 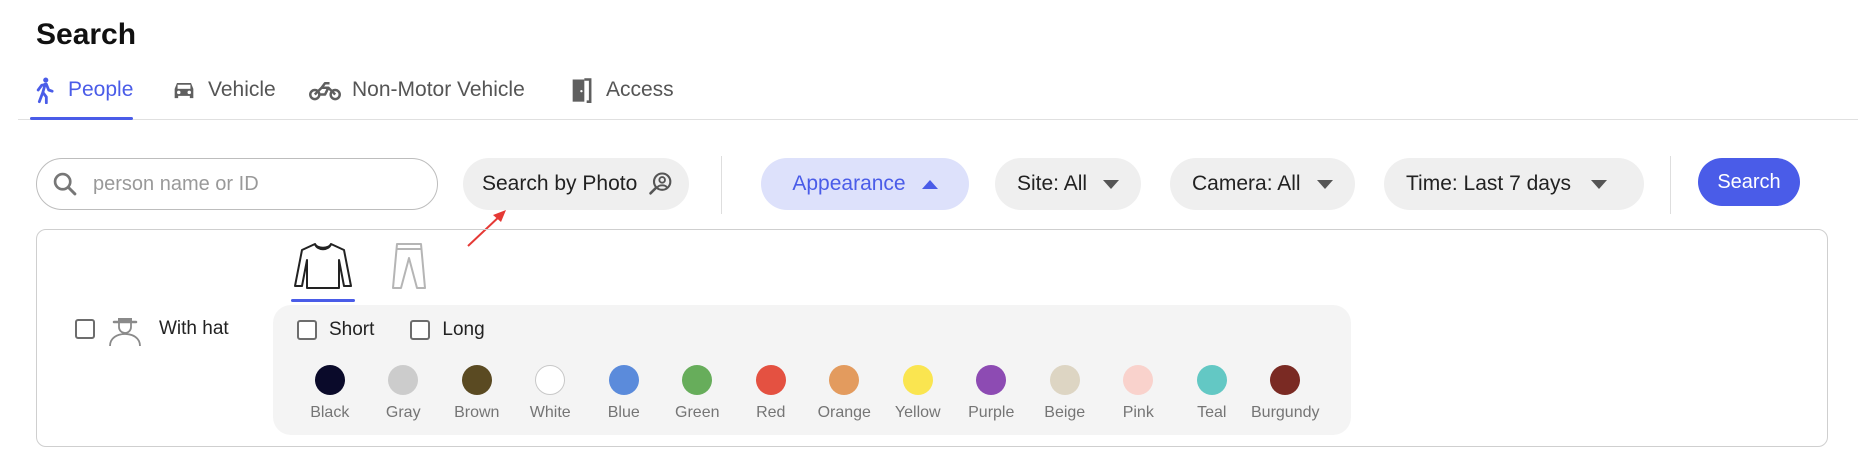 I want to click on time-filter-dropdown: Time: Last 7 days, so click(x=1514, y=184).